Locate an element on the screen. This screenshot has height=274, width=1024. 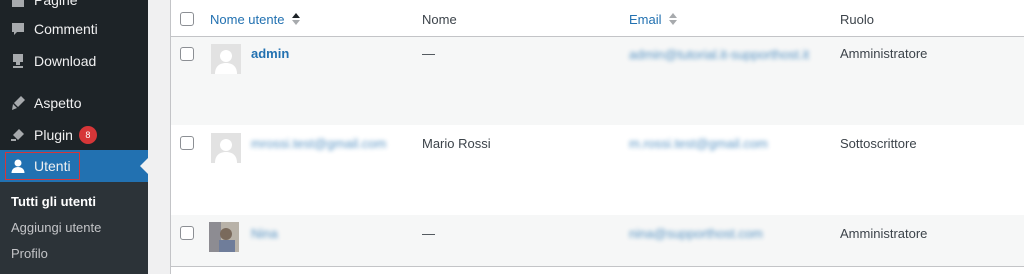
role-cell: Sottoscrittore is located at coordinates (878, 143).